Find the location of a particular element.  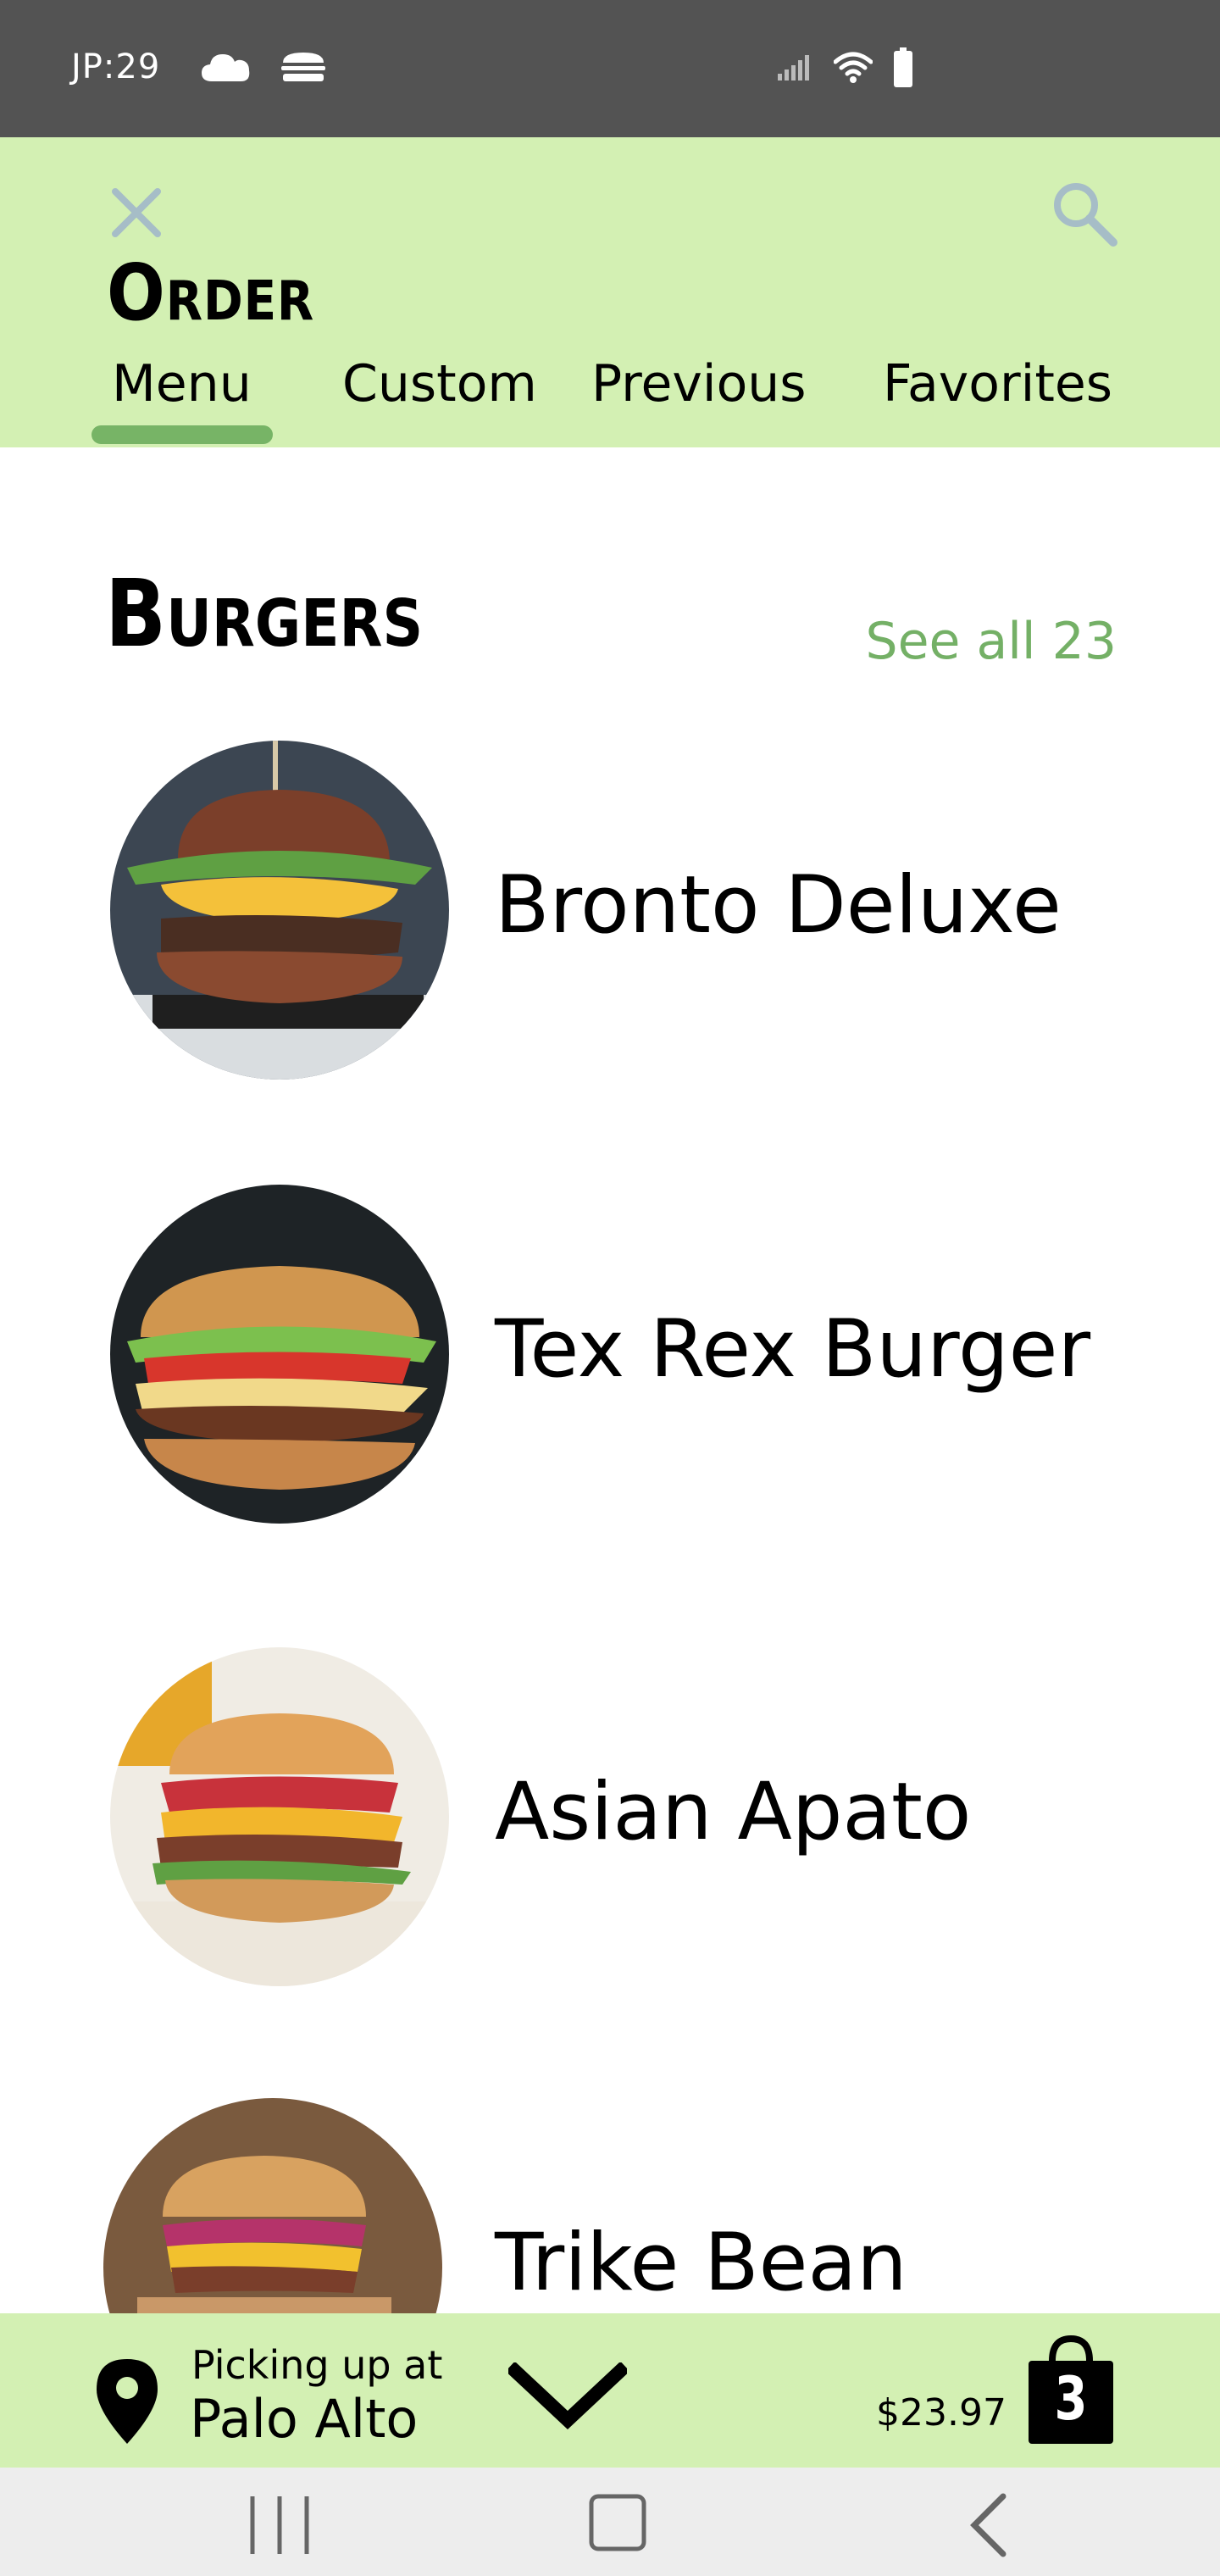

tab-previous: Previous is located at coordinates (699, 384).